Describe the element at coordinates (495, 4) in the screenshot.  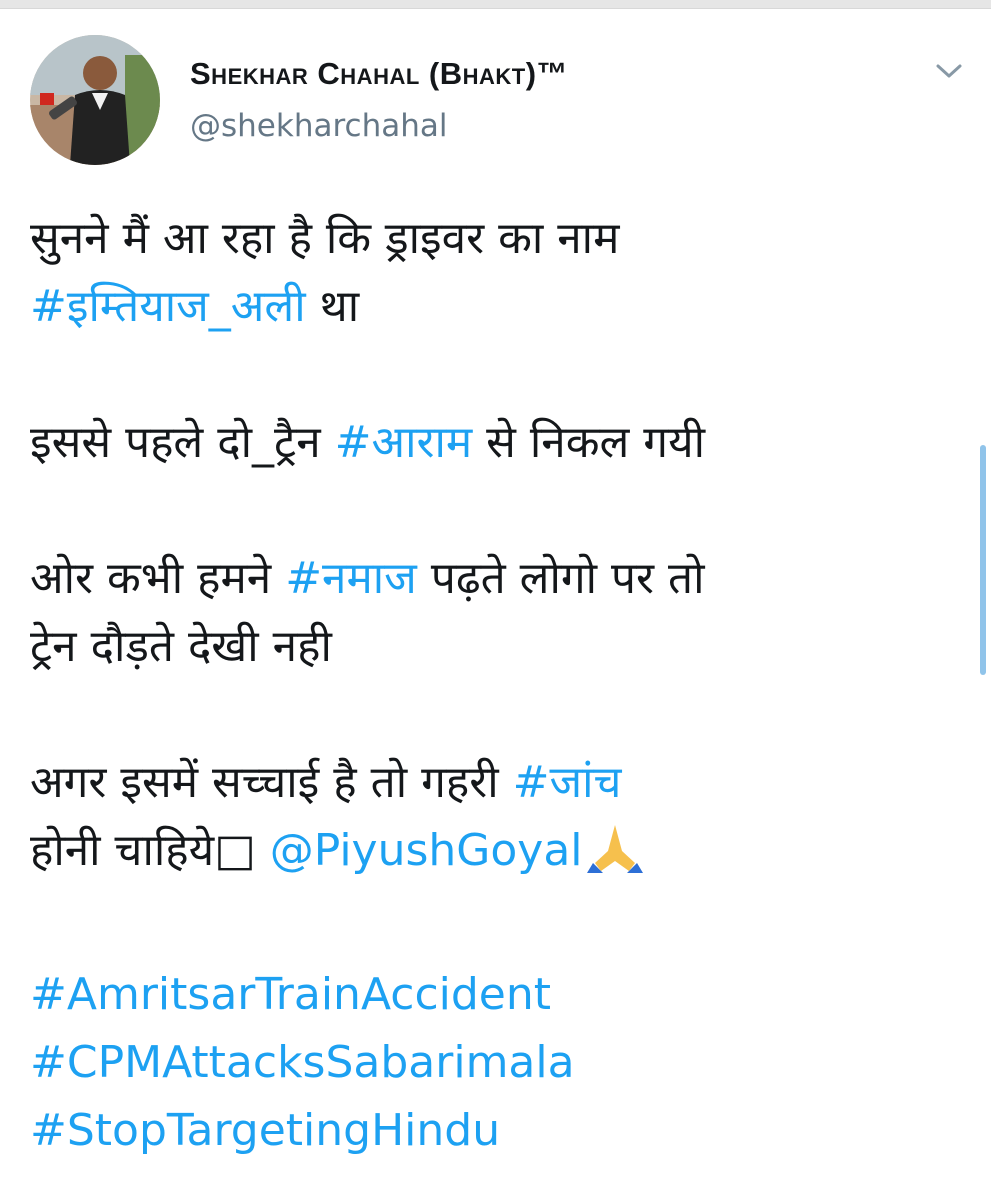
I see `top-divider` at that location.